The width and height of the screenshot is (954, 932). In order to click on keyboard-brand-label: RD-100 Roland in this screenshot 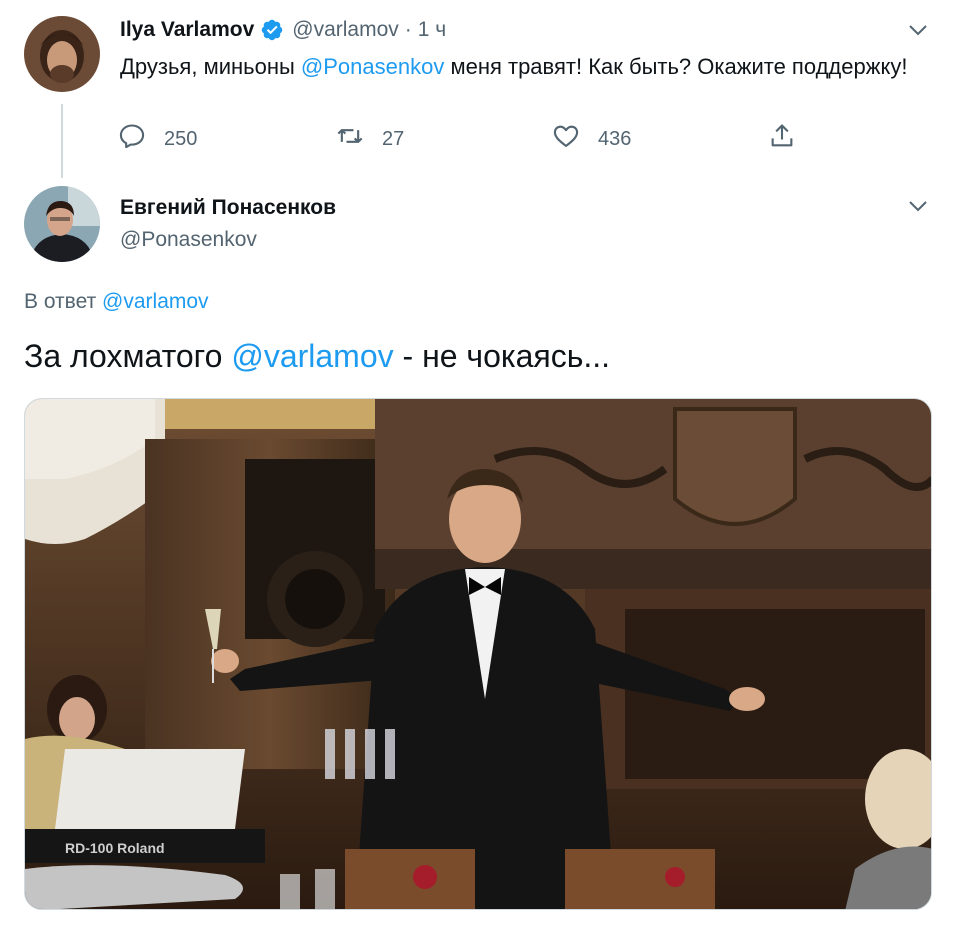, I will do `click(115, 848)`.